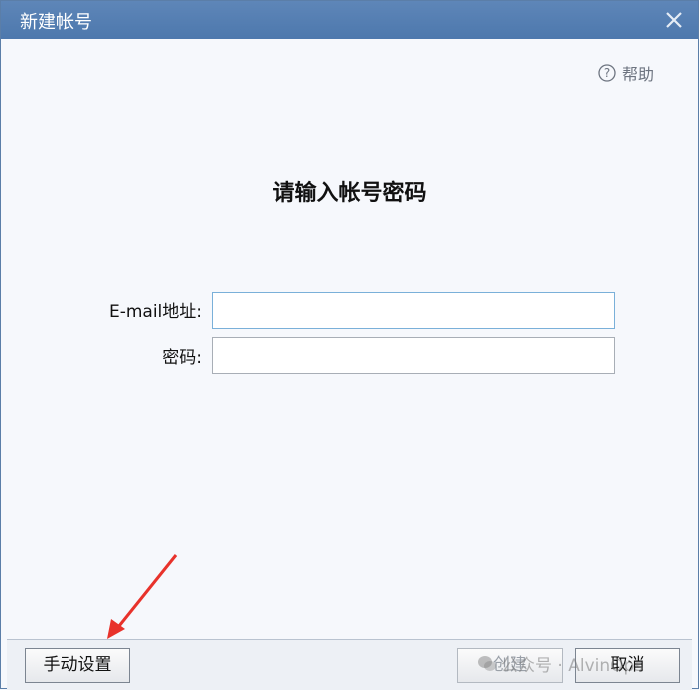  What do you see at coordinates (77, 665) in the screenshot?
I see `manual-setup-button: 手动设置` at bounding box center [77, 665].